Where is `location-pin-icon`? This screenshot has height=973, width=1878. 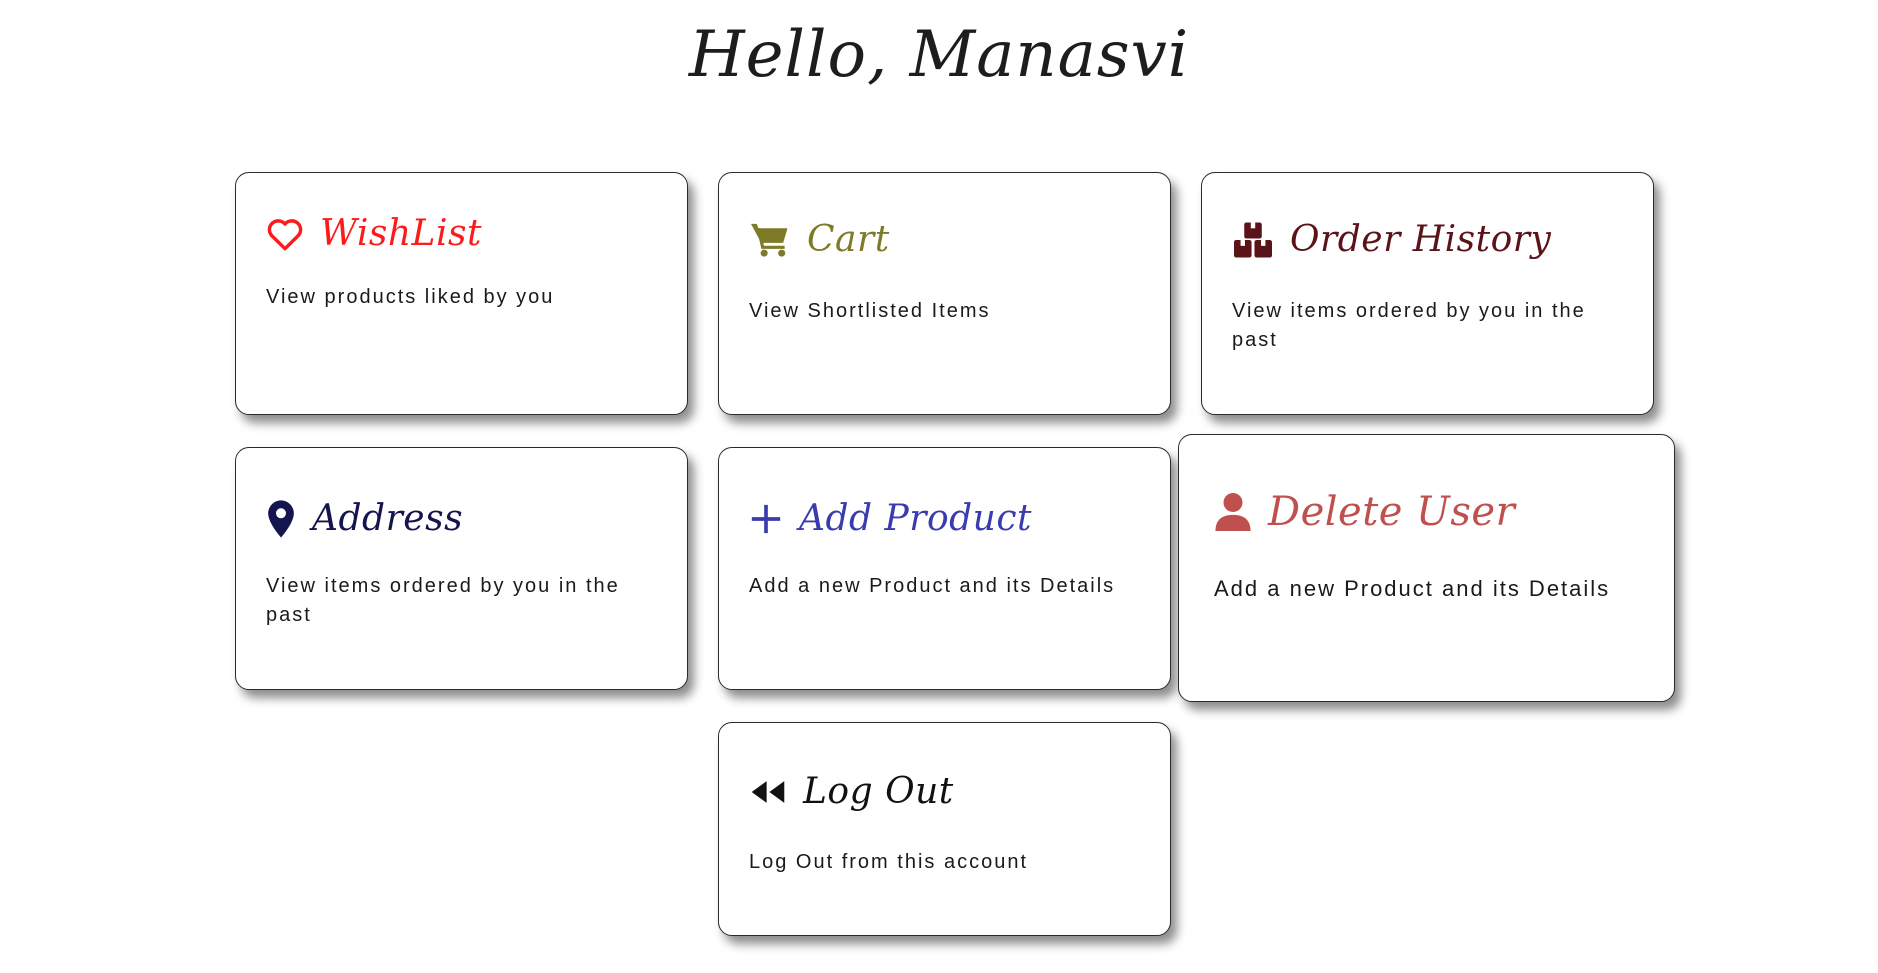 location-pin-icon is located at coordinates (281, 519).